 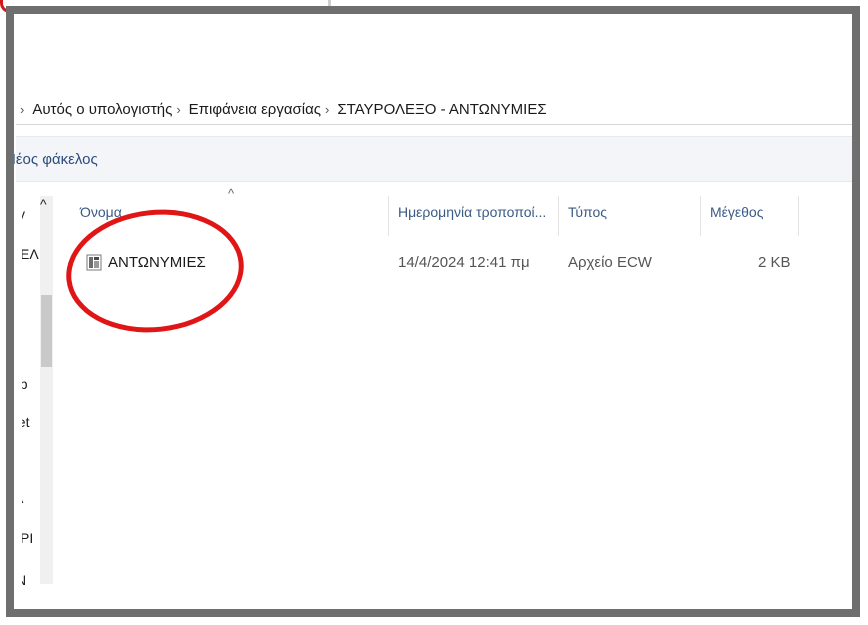 What do you see at coordinates (736, 212) in the screenshot?
I see `column-header-size: Μέγεθος` at bounding box center [736, 212].